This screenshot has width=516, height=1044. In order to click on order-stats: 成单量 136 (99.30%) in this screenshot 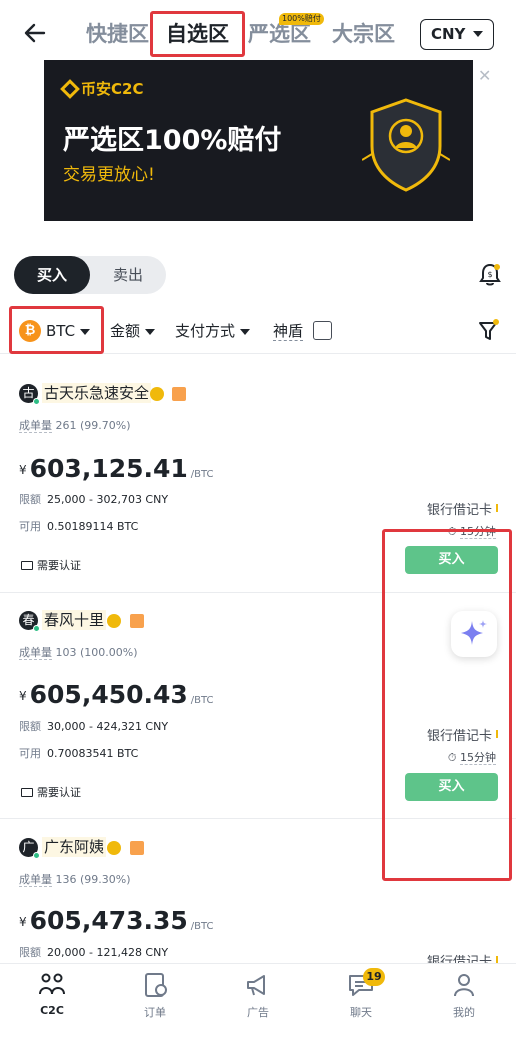, I will do `click(75, 879)`.